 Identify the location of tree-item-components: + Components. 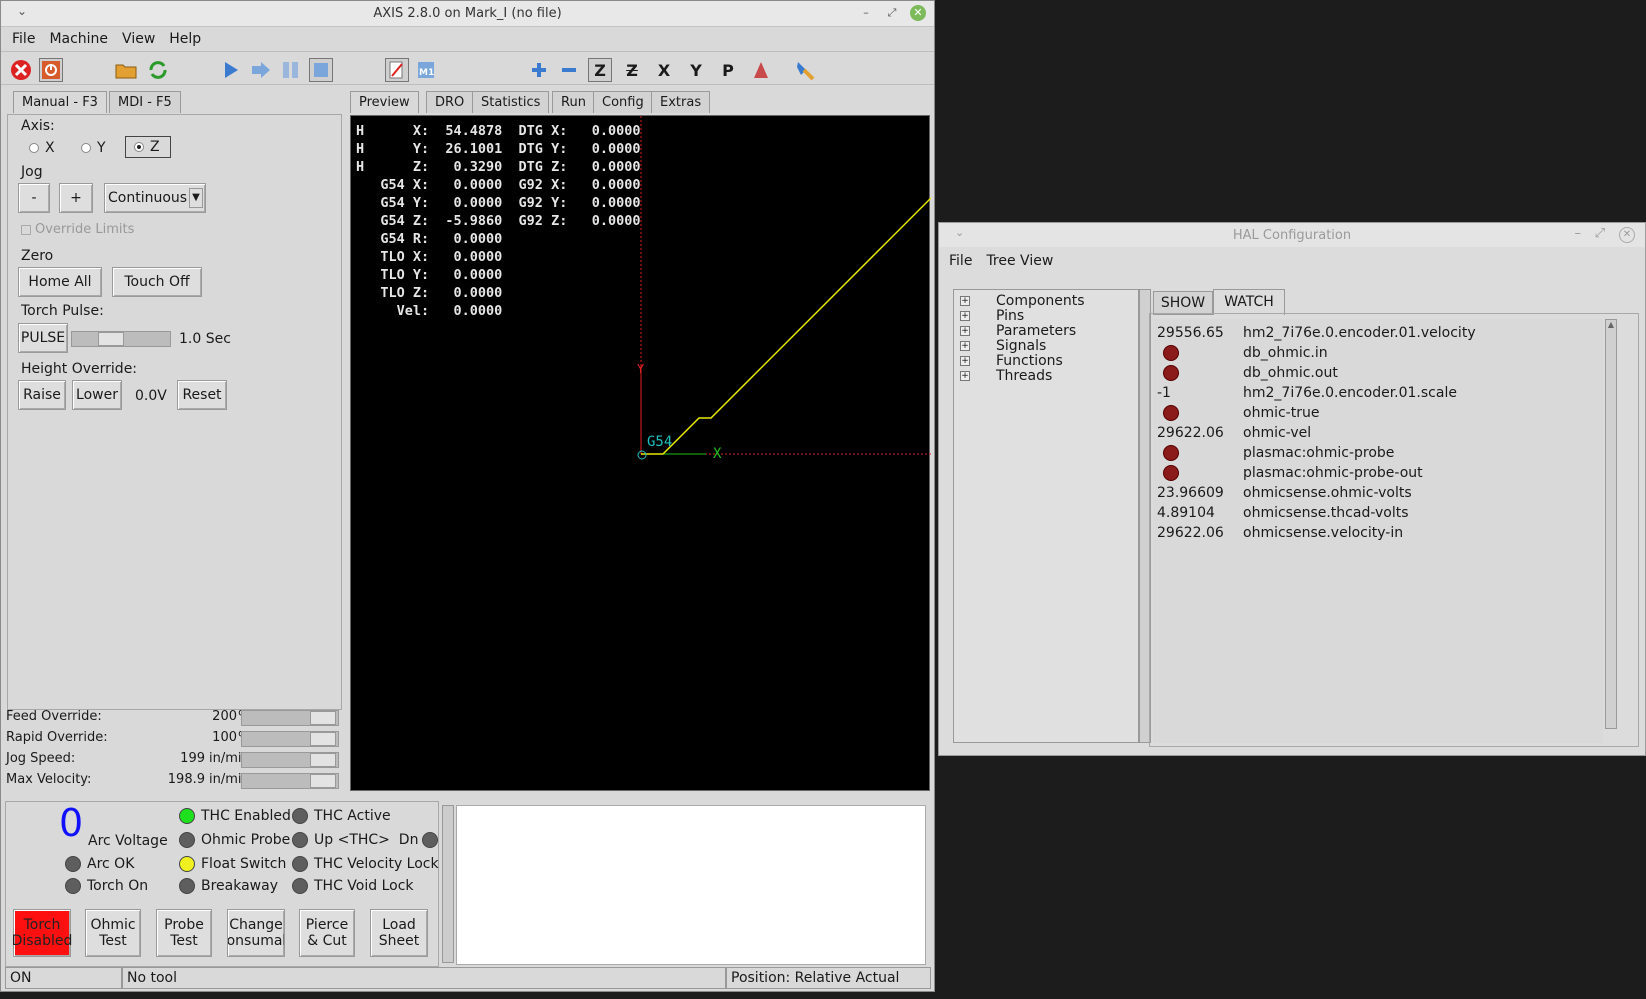
(1049, 301).